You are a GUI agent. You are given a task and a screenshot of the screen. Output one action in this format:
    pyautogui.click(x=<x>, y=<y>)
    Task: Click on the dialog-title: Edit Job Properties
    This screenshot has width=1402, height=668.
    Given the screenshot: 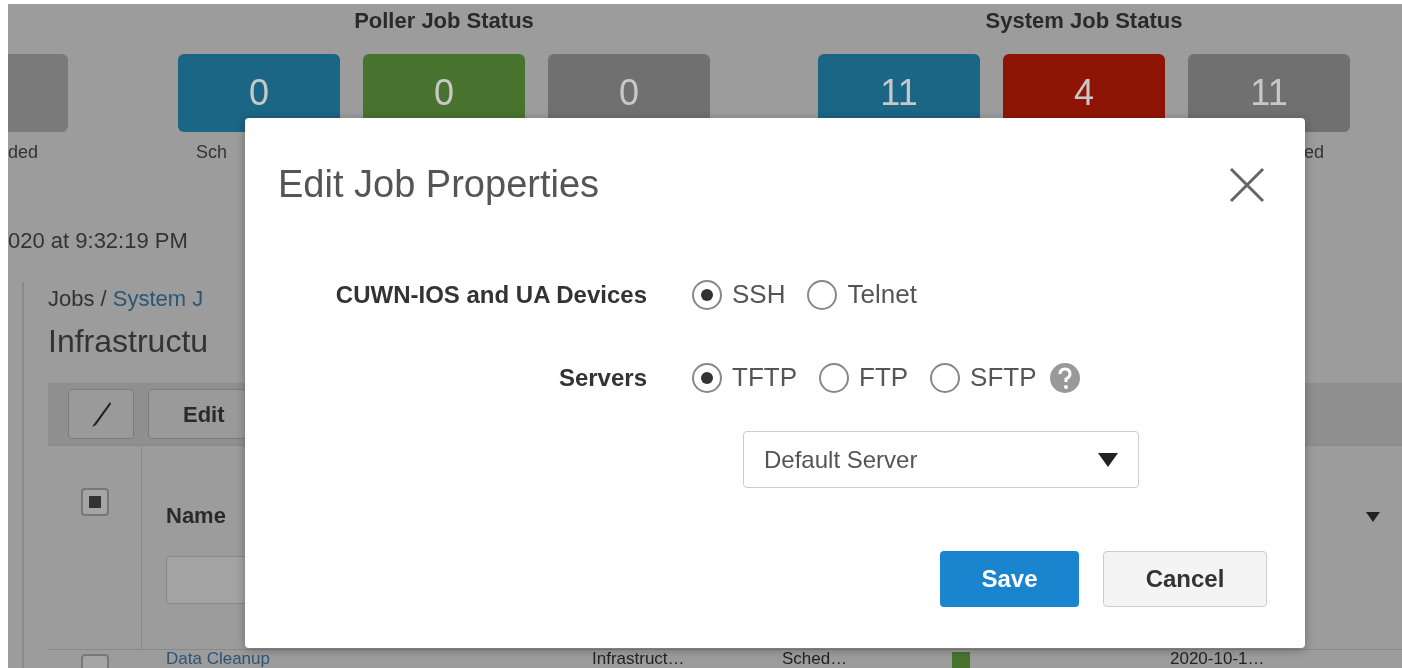 What is the action you would take?
    pyautogui.click(x=439, y=184)
    